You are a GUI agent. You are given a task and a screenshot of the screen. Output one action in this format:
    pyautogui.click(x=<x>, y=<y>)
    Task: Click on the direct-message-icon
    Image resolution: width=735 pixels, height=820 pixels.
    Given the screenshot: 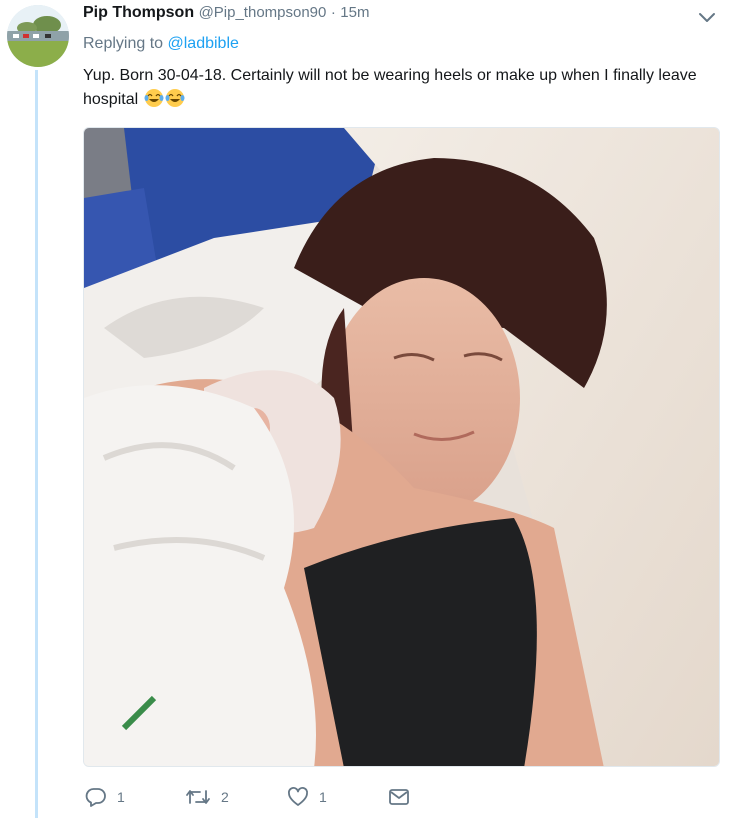 What is the action you would take?
    pyautogui.click(x=399, y=797)
    